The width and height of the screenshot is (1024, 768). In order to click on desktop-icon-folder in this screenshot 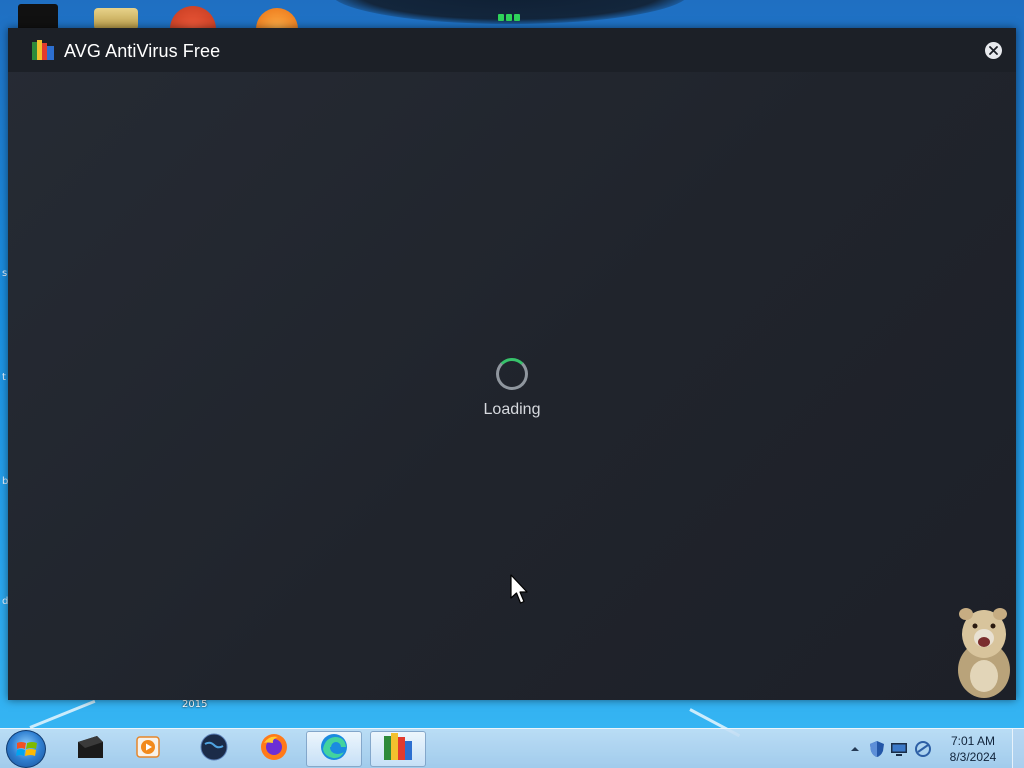, I will do `click(116, 19)`.